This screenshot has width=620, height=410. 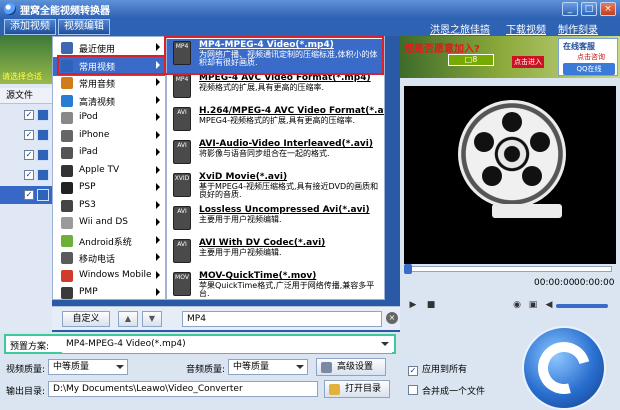 What do you see at coordinates (431, 305) in the screenshot?
I see `stop-button: ■` at bounding box center [431, 305].